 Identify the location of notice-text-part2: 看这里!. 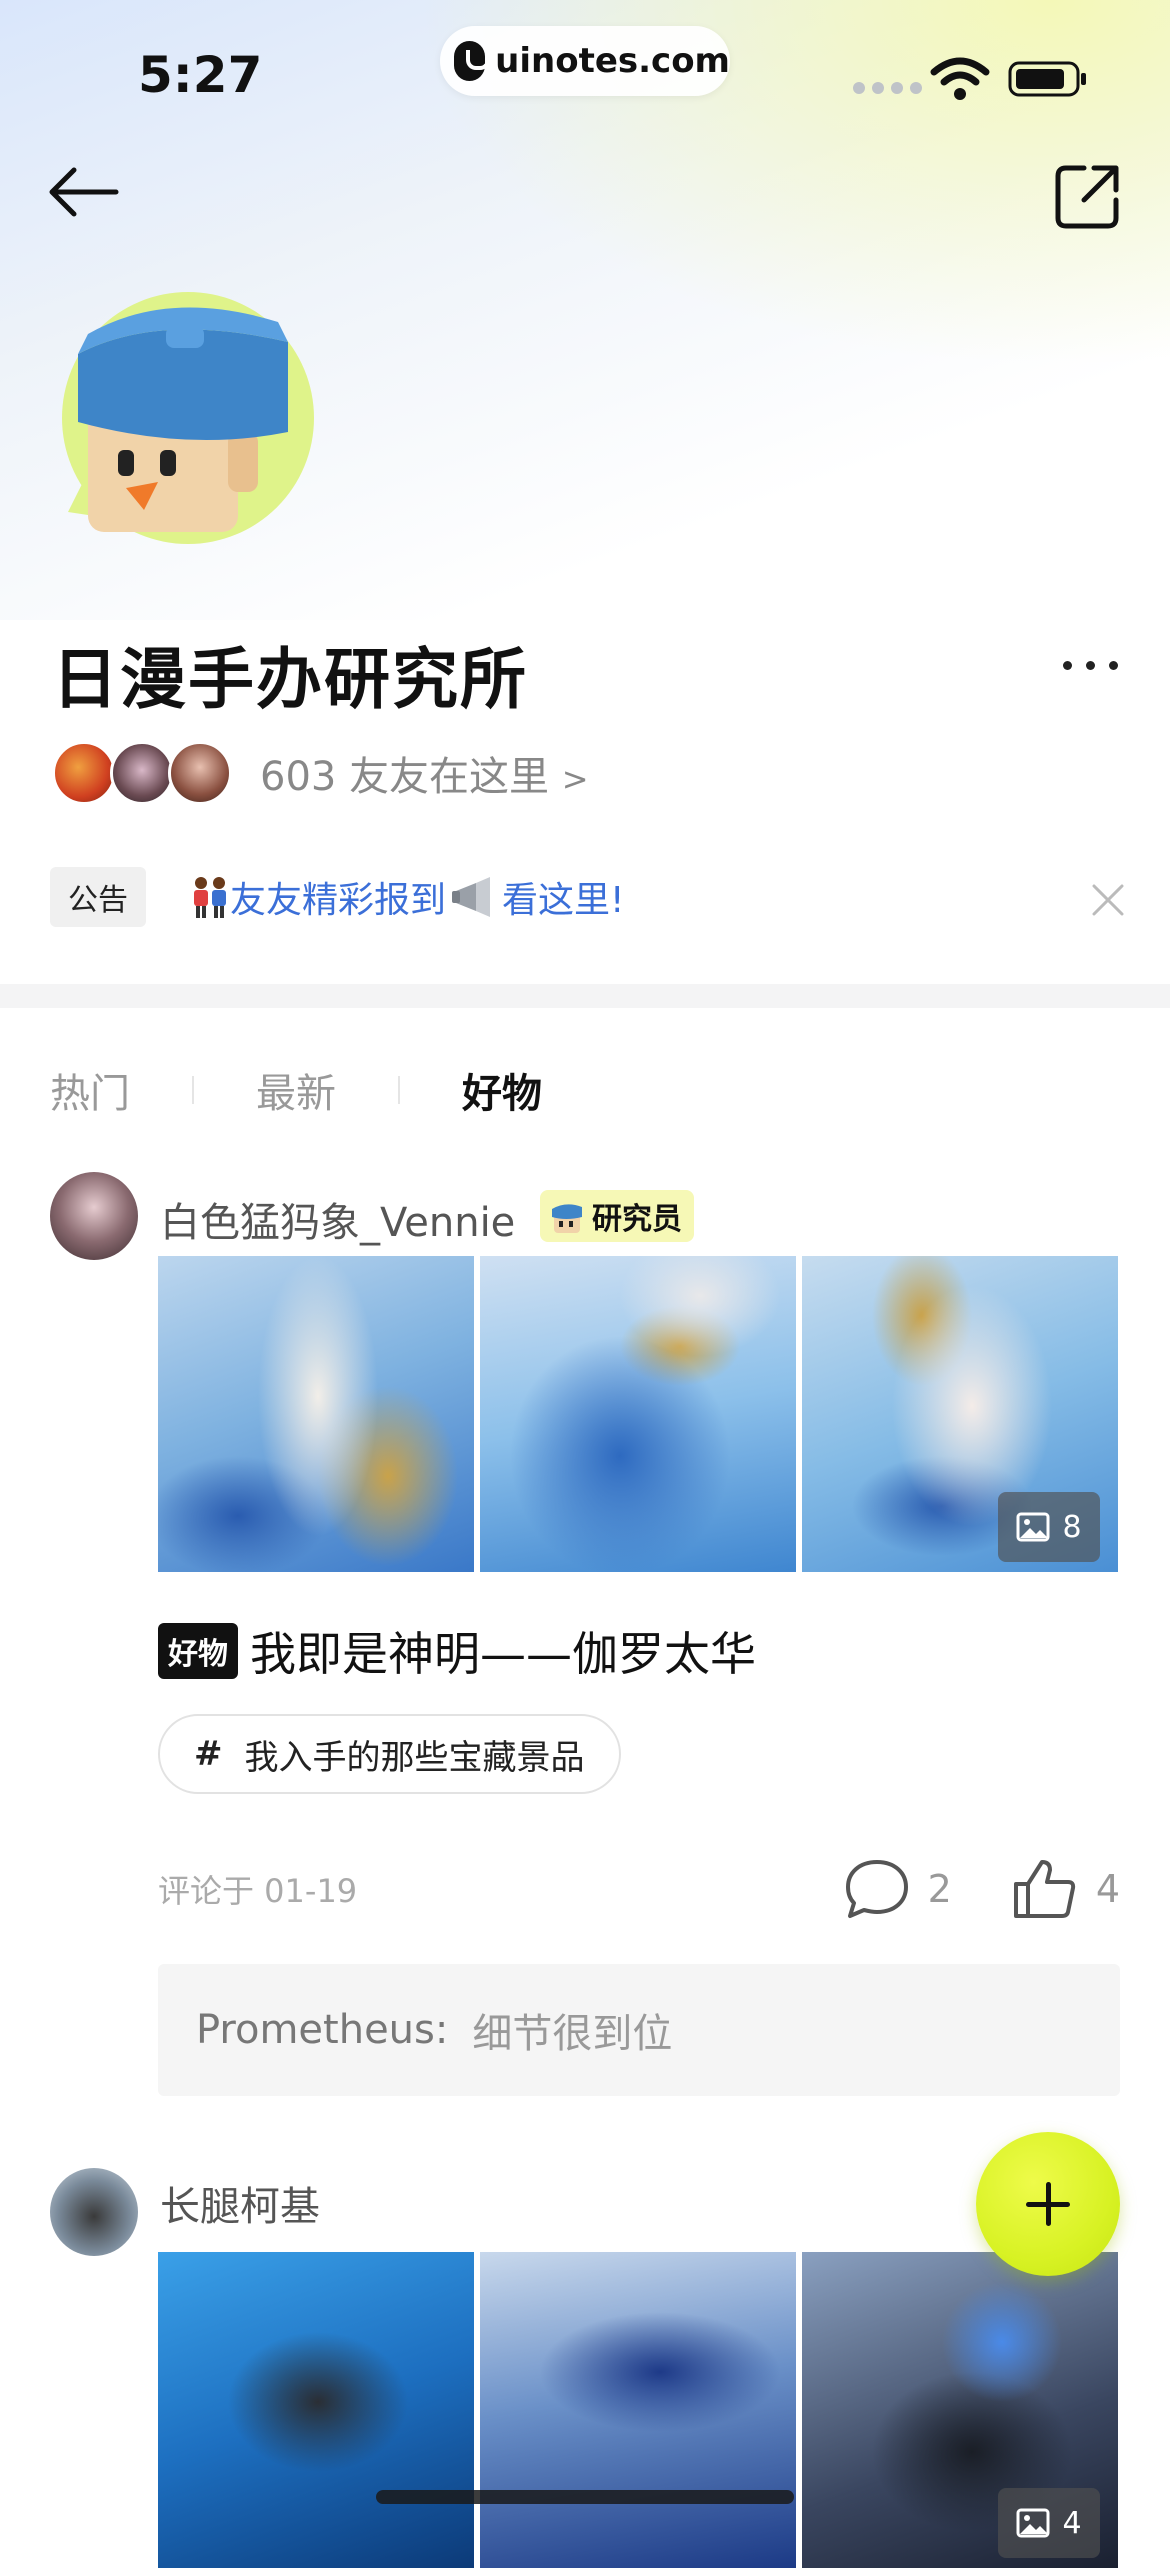
(563, 900).